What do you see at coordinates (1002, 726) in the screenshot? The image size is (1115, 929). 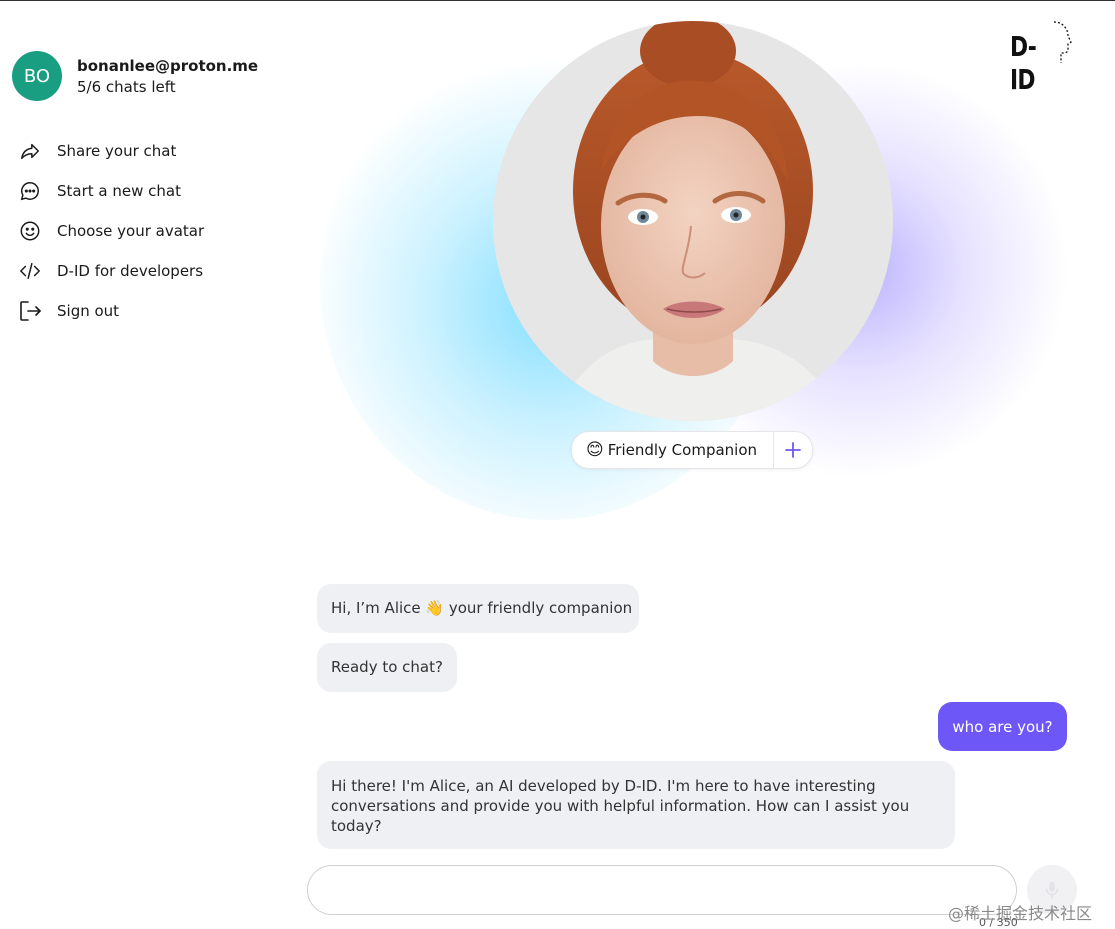 I see `user-message: who are you?` at bounding box center [1002, 726].